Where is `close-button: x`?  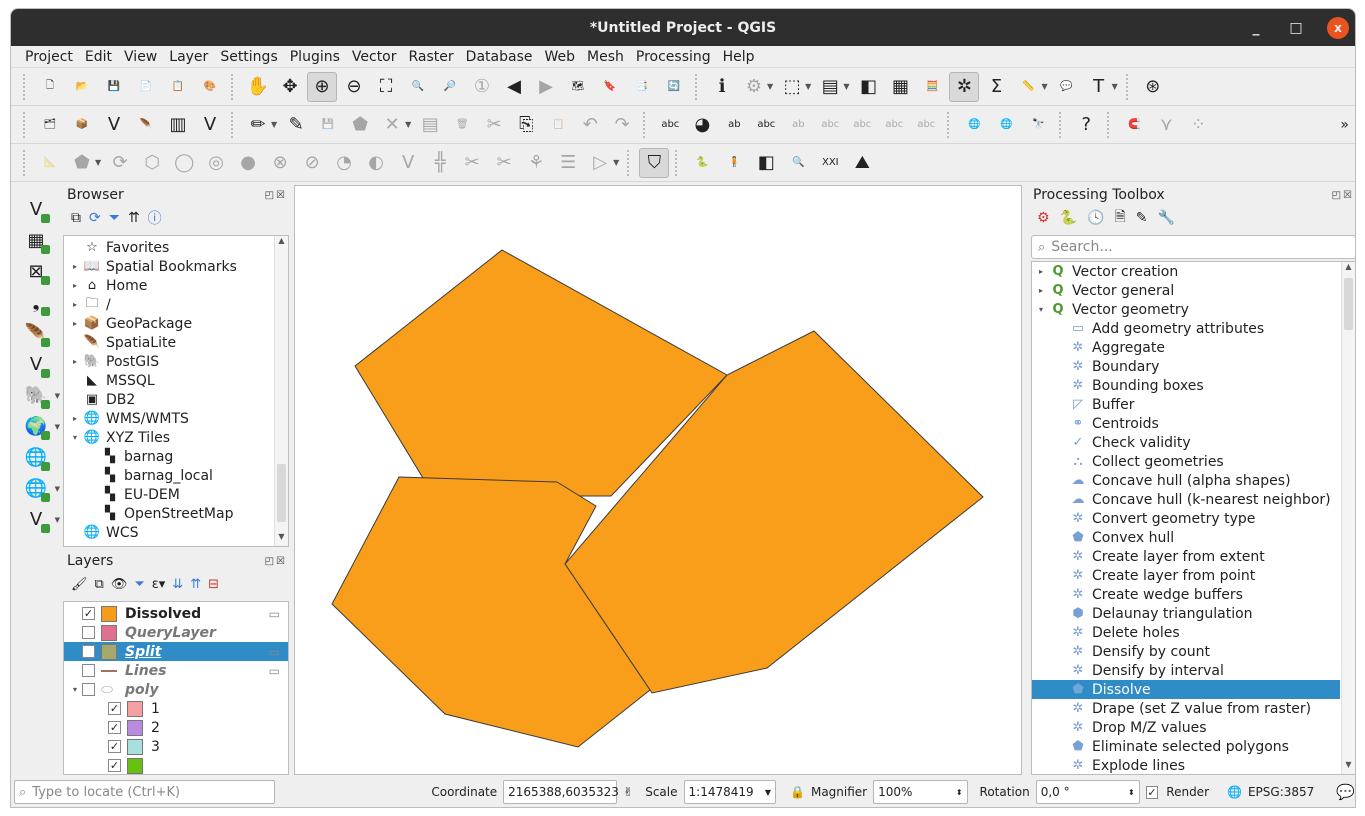 close-button: x is located at coordinates (1338, 27).